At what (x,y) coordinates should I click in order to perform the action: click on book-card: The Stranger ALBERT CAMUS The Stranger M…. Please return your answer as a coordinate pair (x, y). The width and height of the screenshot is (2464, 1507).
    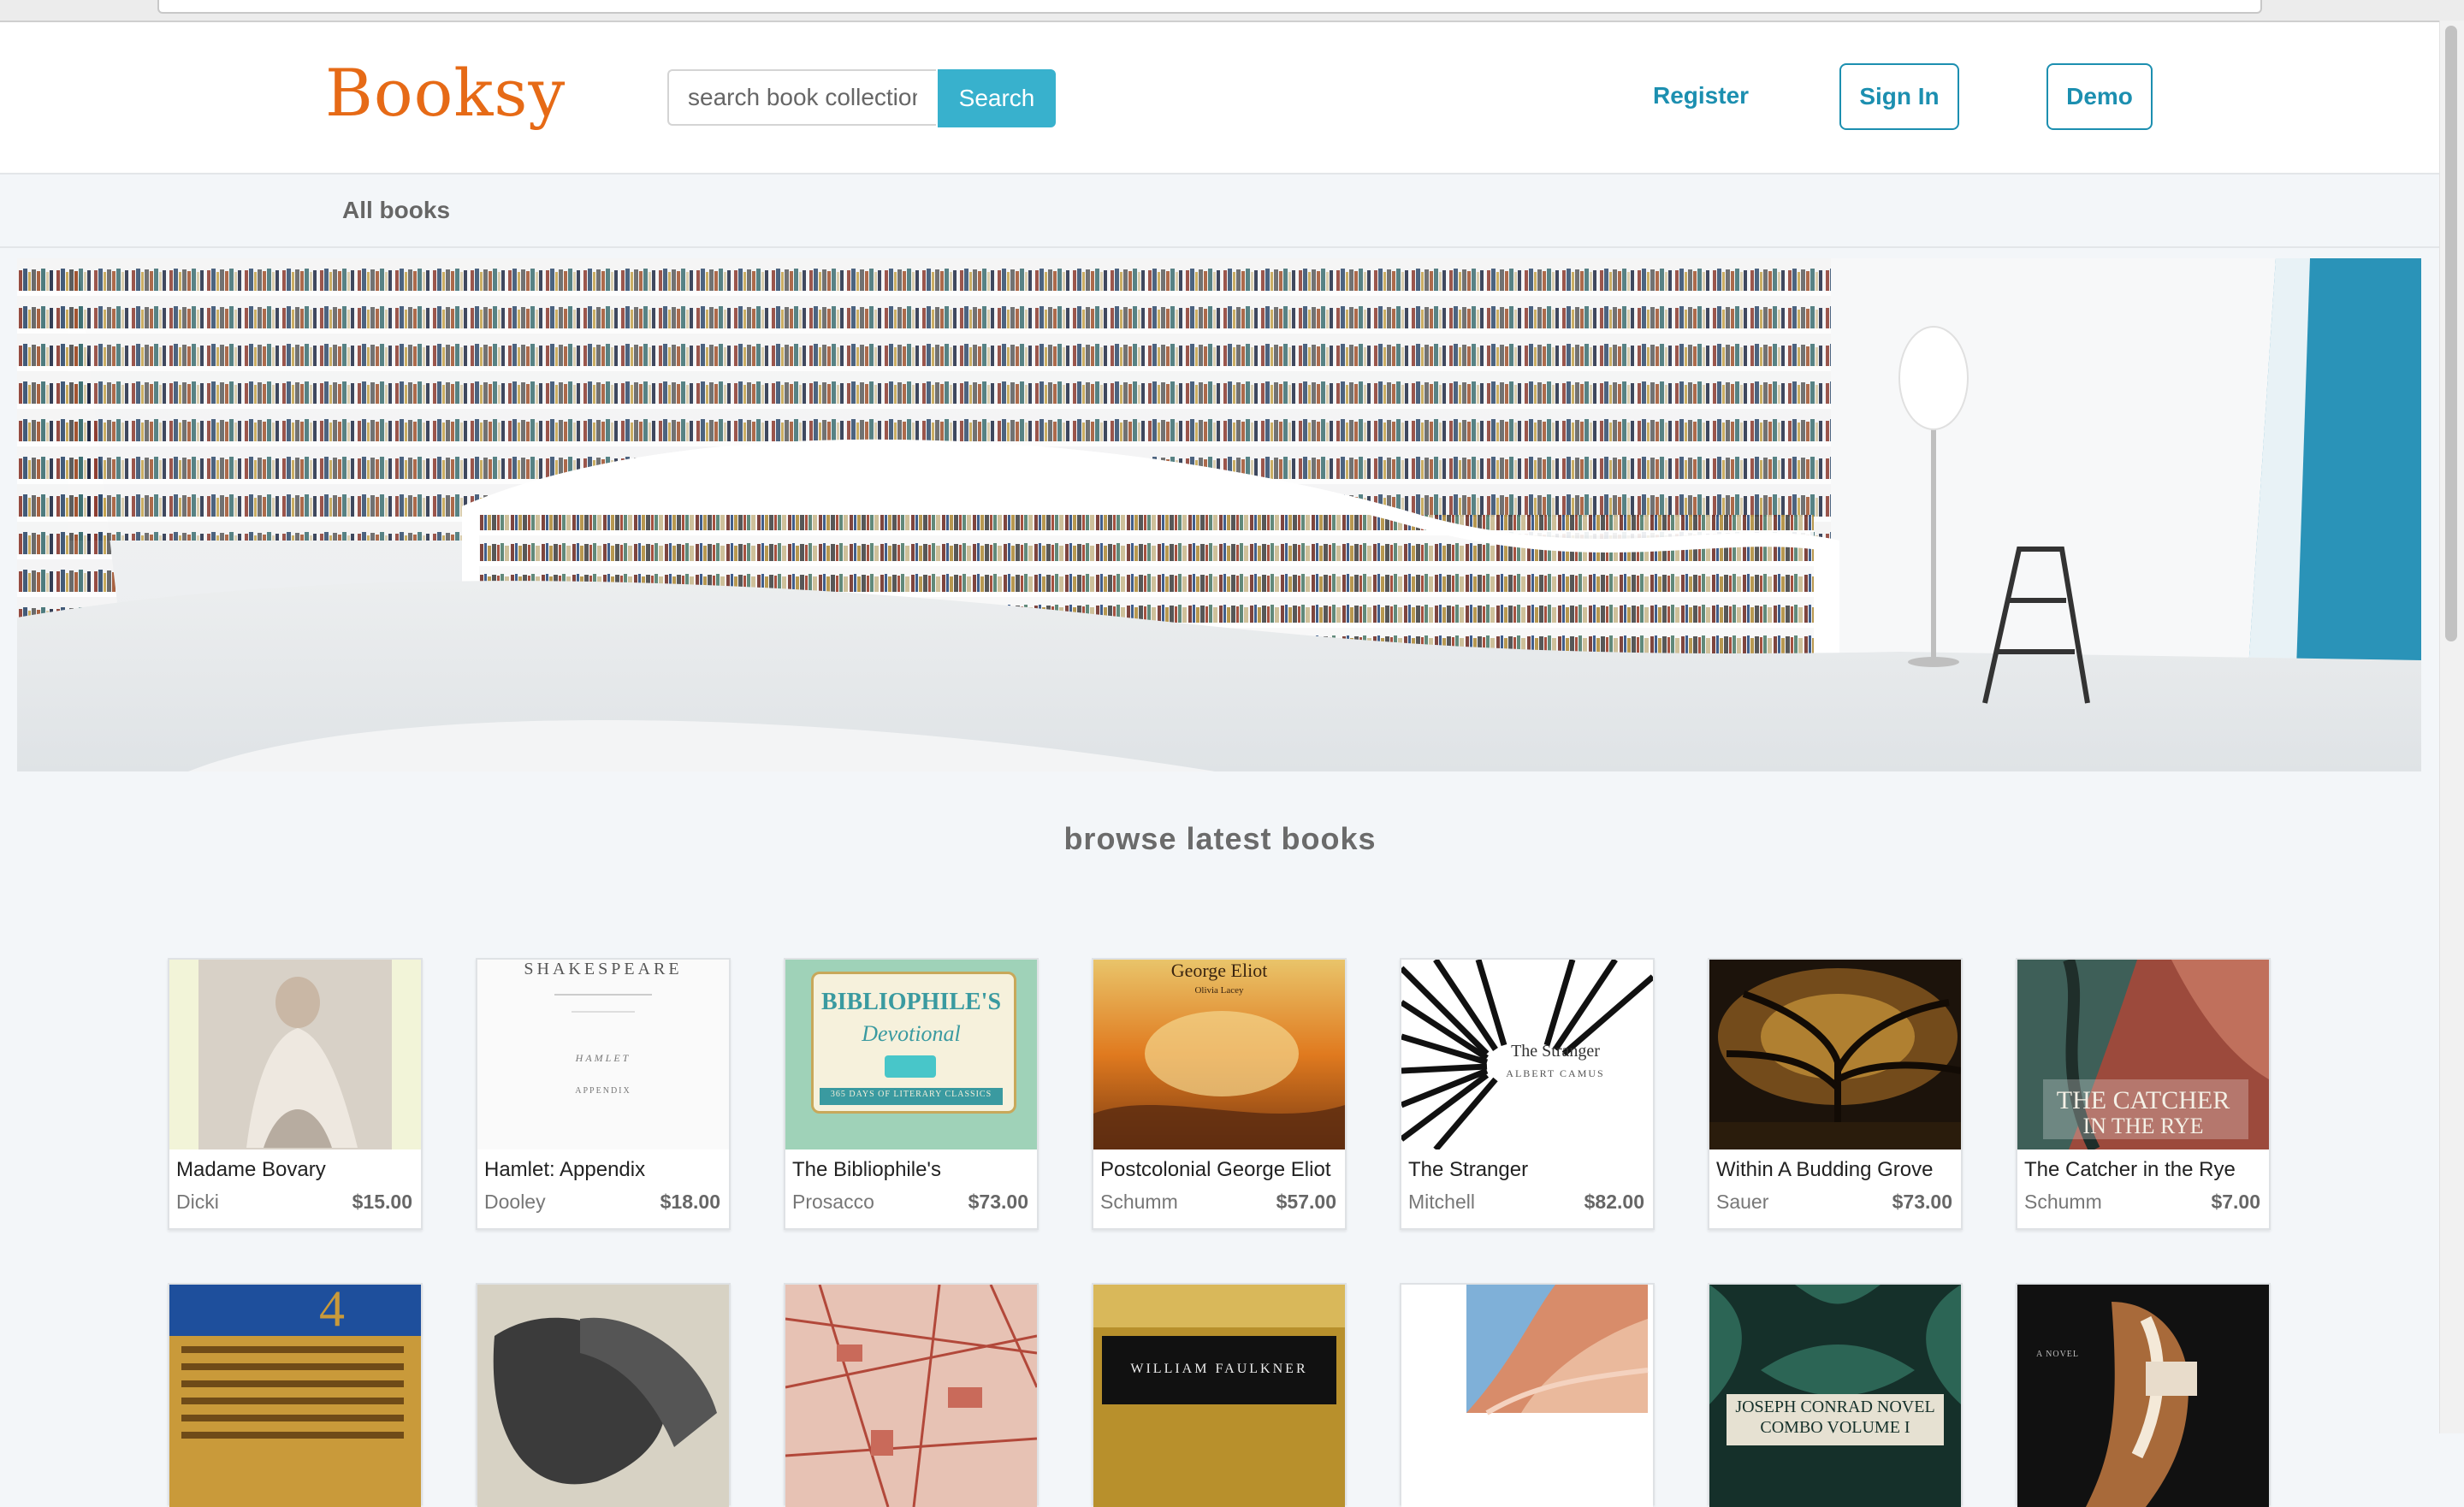
    Looking at the image, I should click on (1527, 1094).